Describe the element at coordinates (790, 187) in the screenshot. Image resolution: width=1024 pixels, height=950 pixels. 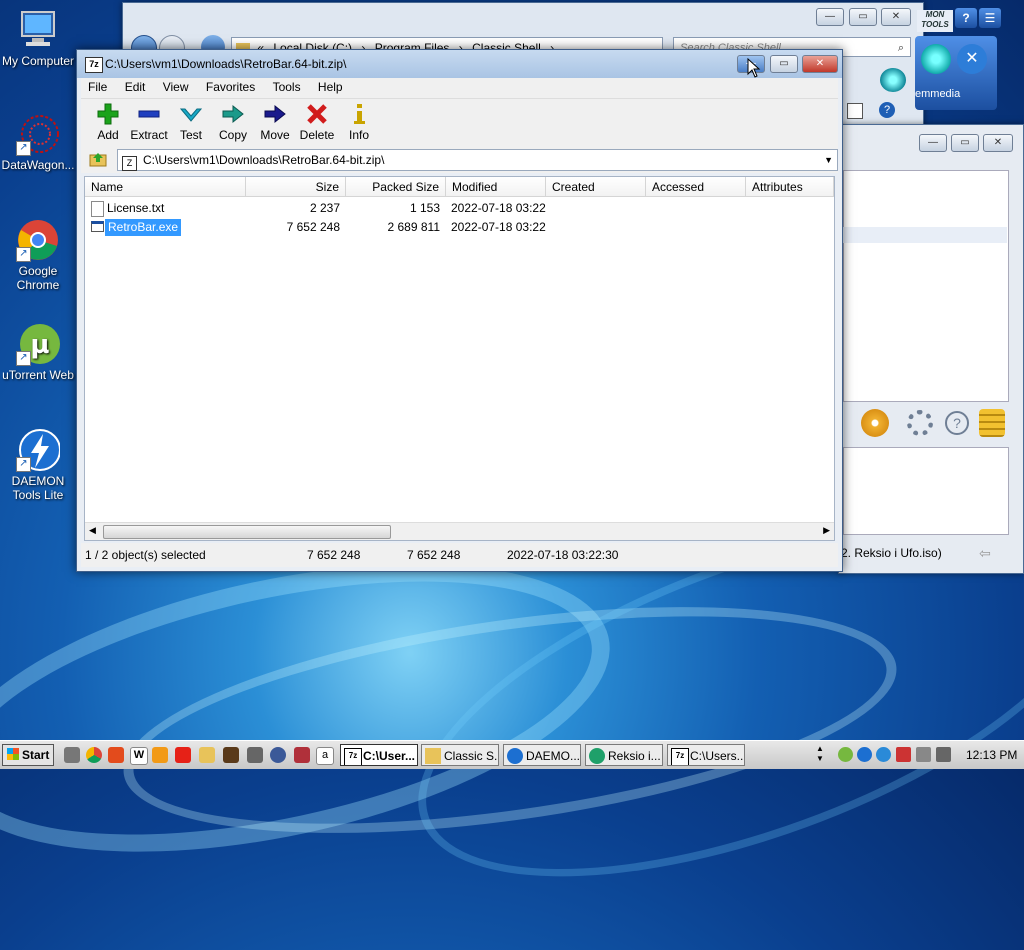
I see `column-header-attributes: Attributes` at that location.